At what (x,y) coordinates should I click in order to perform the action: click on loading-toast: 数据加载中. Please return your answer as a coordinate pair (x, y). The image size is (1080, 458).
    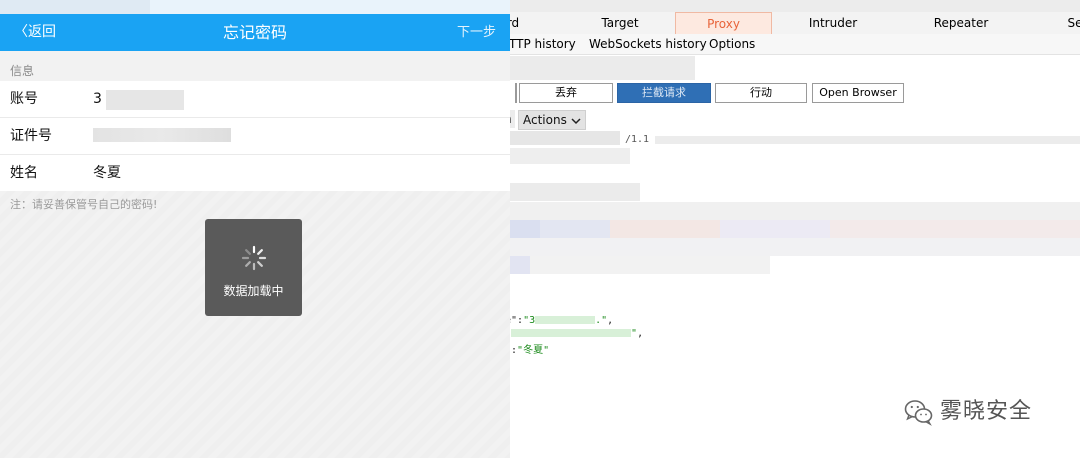
    Looking at the image, I should click on (253, 267).